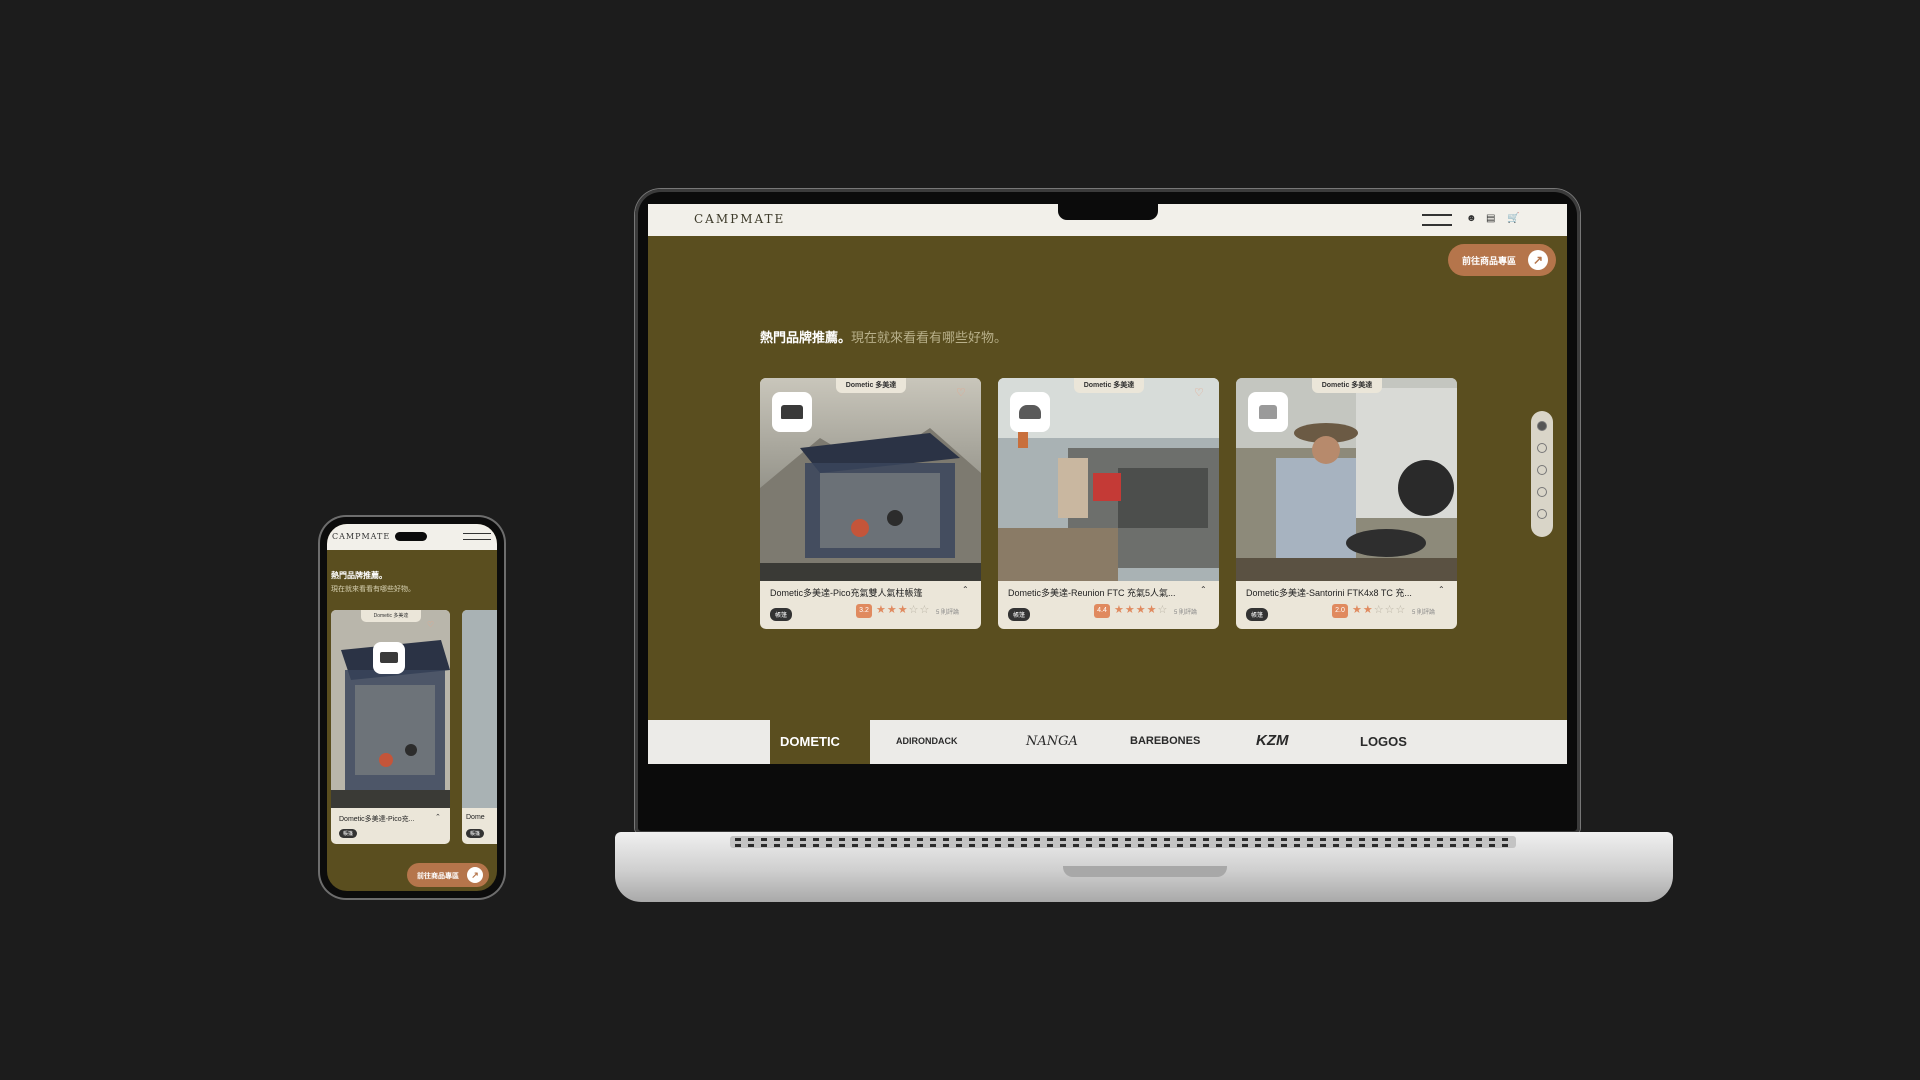 The image size is (1920, 1080). I want to click on brand-tab-kzm: KZM, so click(1272, 740).